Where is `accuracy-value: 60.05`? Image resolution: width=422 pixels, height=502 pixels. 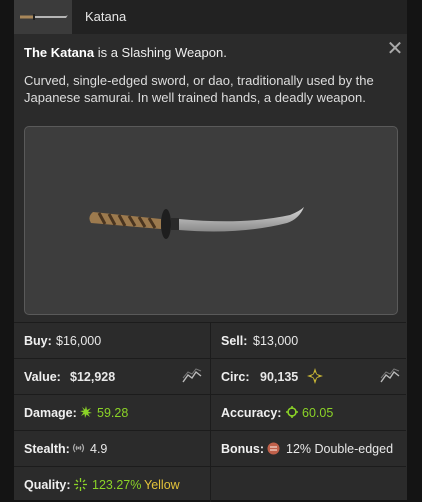 accuracy-value: 60.05 is located at coordinates (318, 413).